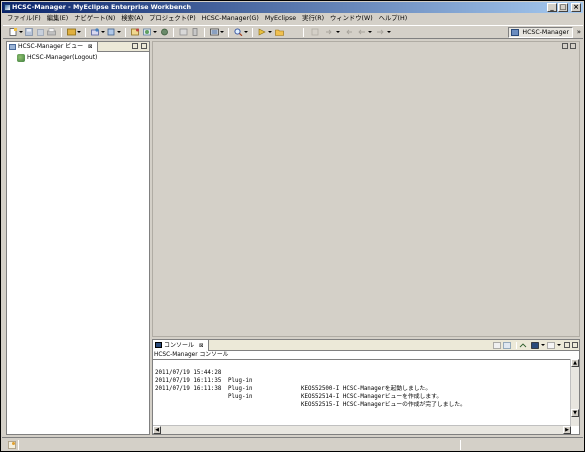 The height and width of the screenshot is (452, 585). Describe the element at coordinates (565, 46) in the screenshot. I see `minimize-editor-icon` at that location.